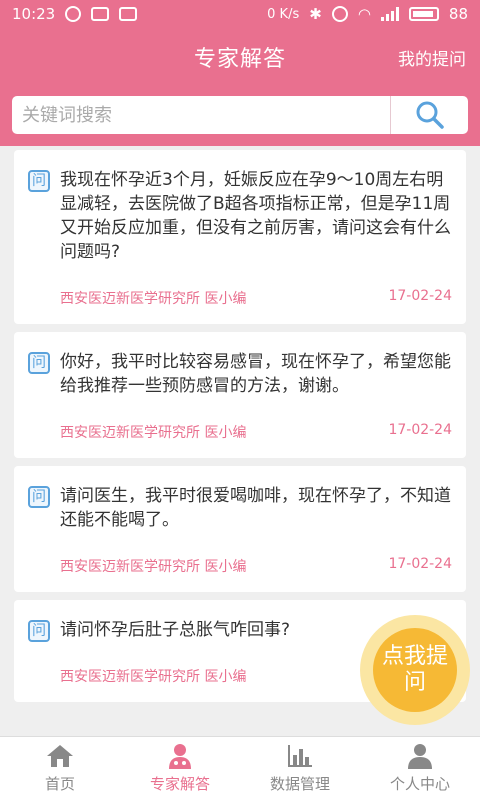 Image resolution: width=480 pixels, height=800 pixels. I want to click on status-time: 10:23, so click(34, 14).